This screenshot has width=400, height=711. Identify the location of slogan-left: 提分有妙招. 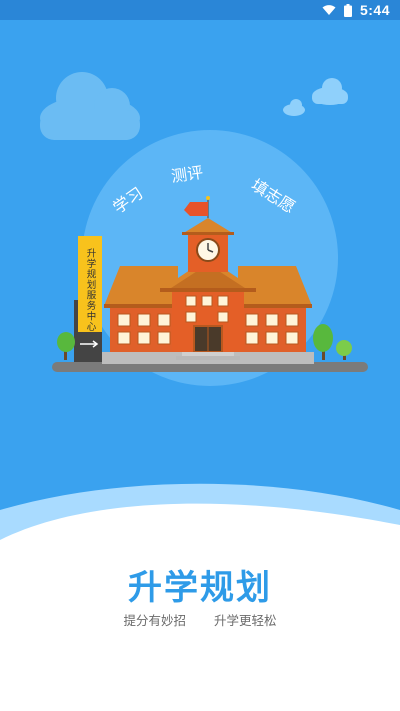
(154, 620).